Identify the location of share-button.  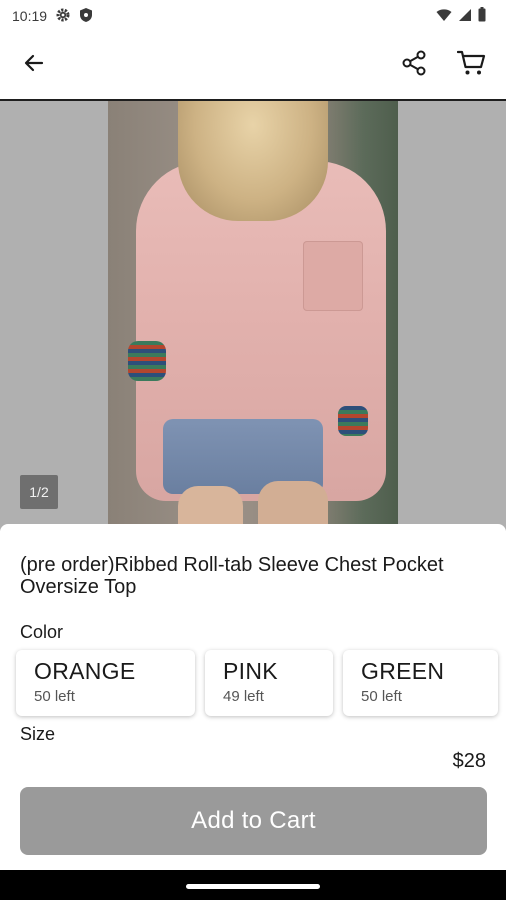
(414, 65).